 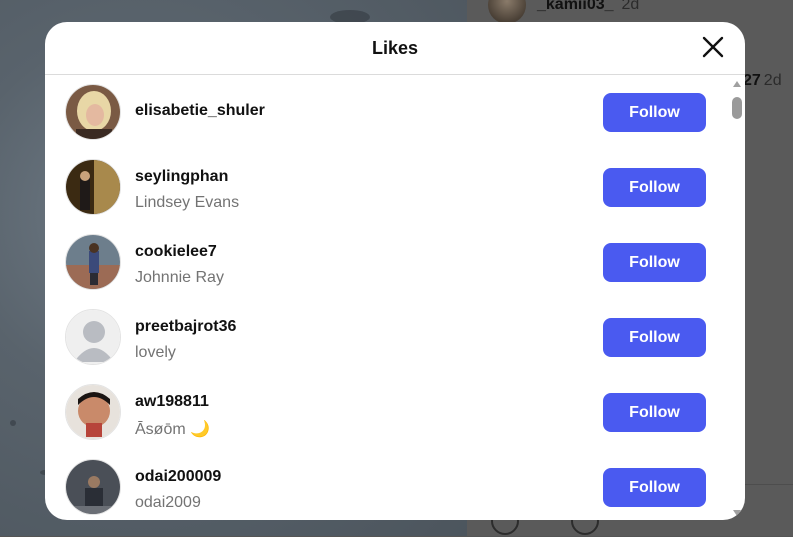 I want to click on likes-time: 2d, so click(x=772, y=80).